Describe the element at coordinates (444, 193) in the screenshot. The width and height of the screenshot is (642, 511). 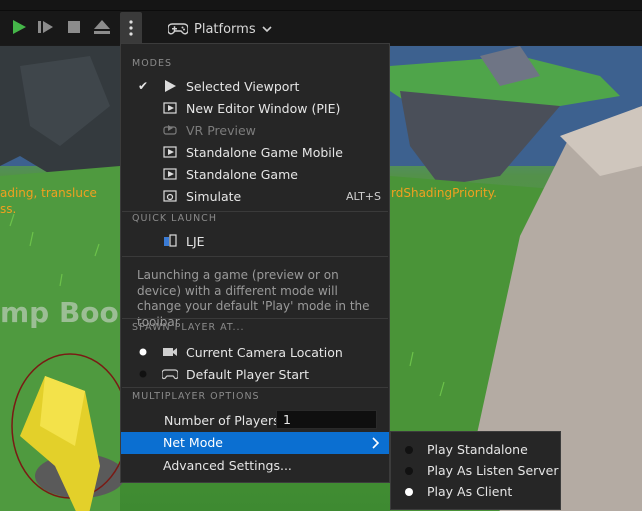
I see `debug-overlay-right: rdShadingPriority.` at that location.